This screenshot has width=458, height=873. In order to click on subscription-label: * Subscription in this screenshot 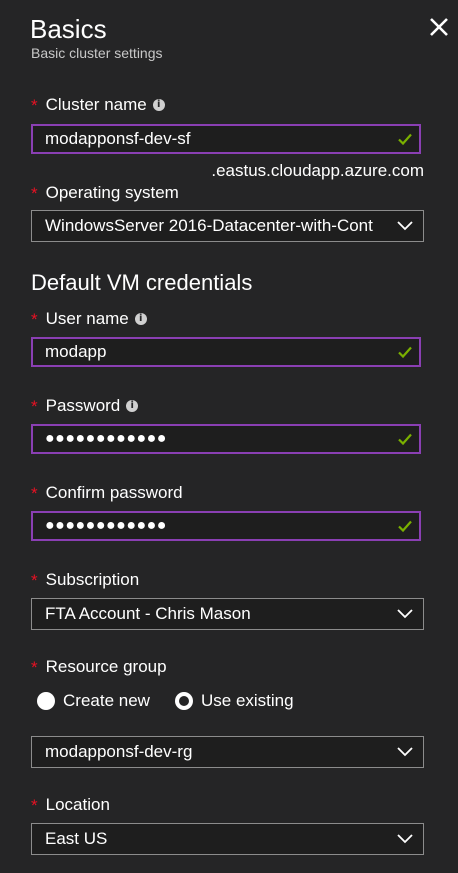, I will do `click(85, 580)`.